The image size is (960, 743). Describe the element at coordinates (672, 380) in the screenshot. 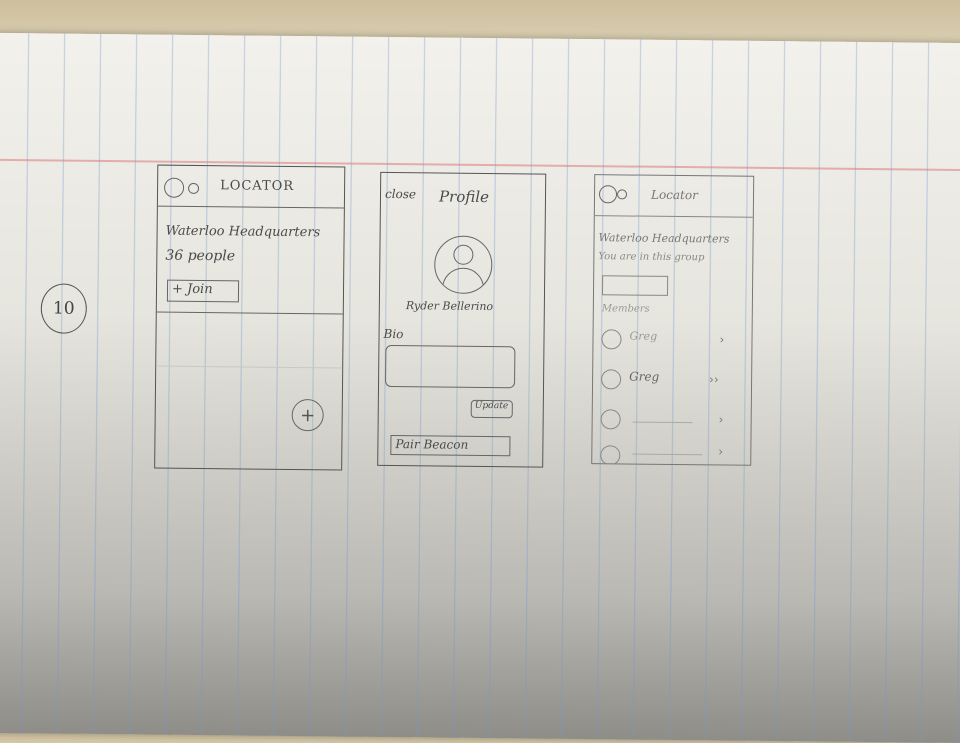

I see `member-row: Greg ››` at that location.